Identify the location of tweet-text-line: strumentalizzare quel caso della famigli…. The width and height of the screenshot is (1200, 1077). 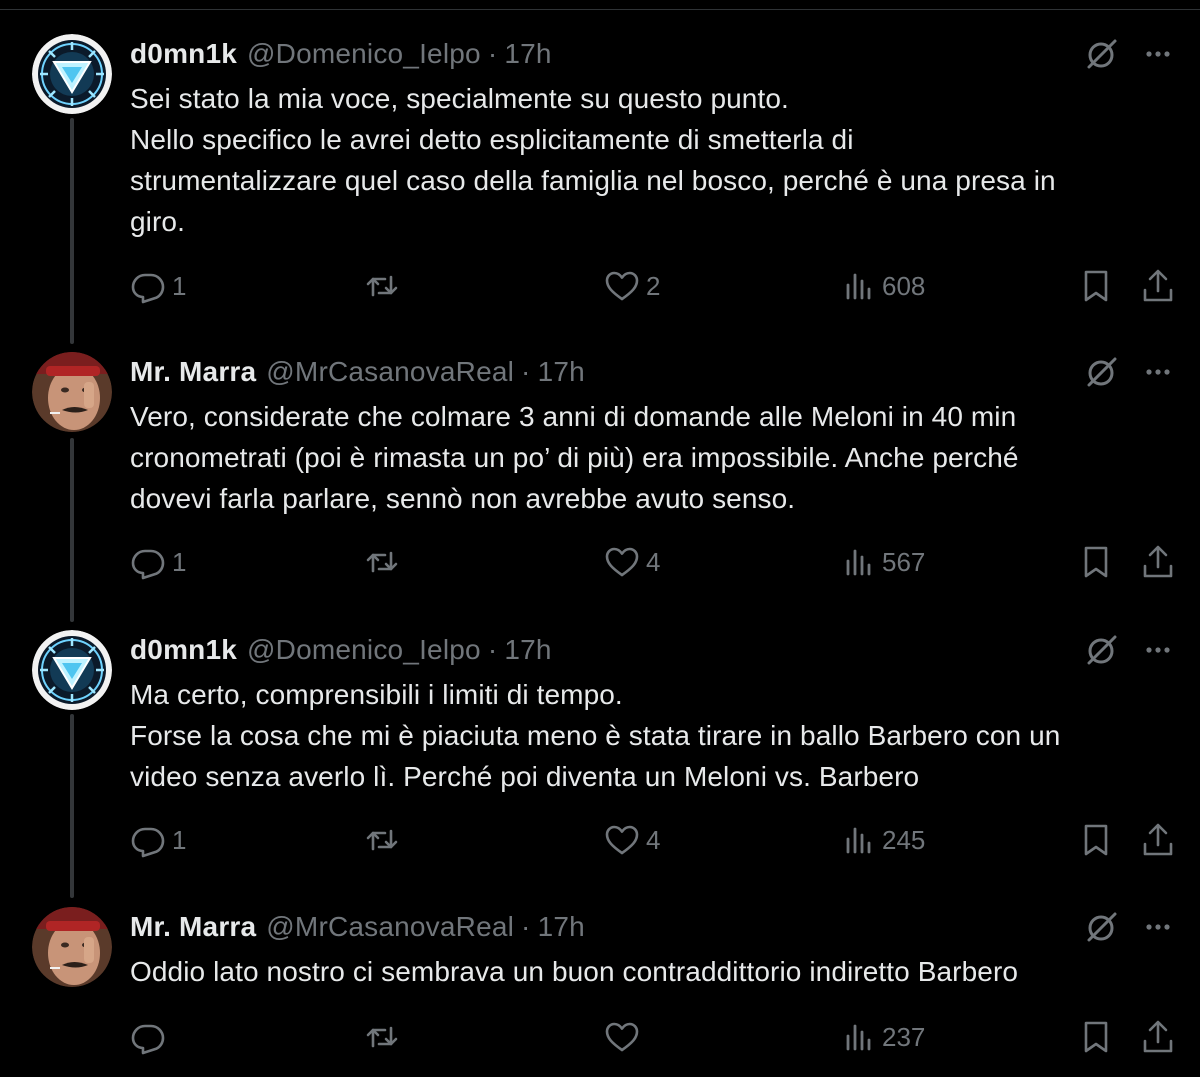
(593, 180).